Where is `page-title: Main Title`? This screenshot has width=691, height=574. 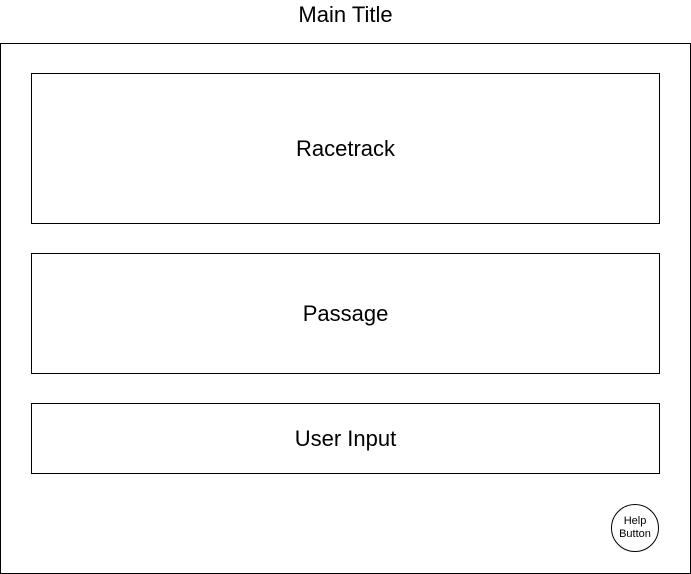 page-title: Main Title is located at coordinates (345, 14).